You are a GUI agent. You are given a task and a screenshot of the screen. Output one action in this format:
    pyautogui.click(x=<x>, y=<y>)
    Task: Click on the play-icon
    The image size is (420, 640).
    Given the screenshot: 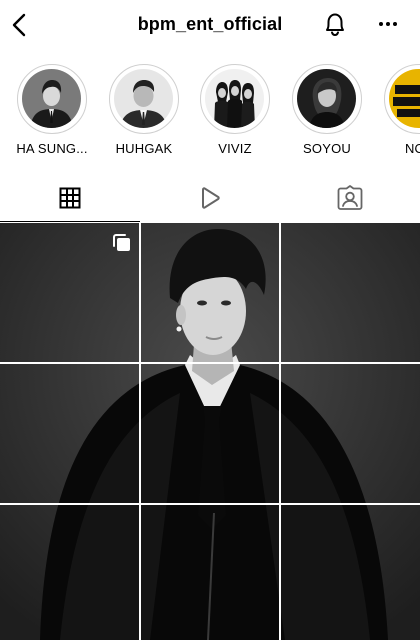 What is the action you would take?
    pyautogui.click(x=211, y=198)
    